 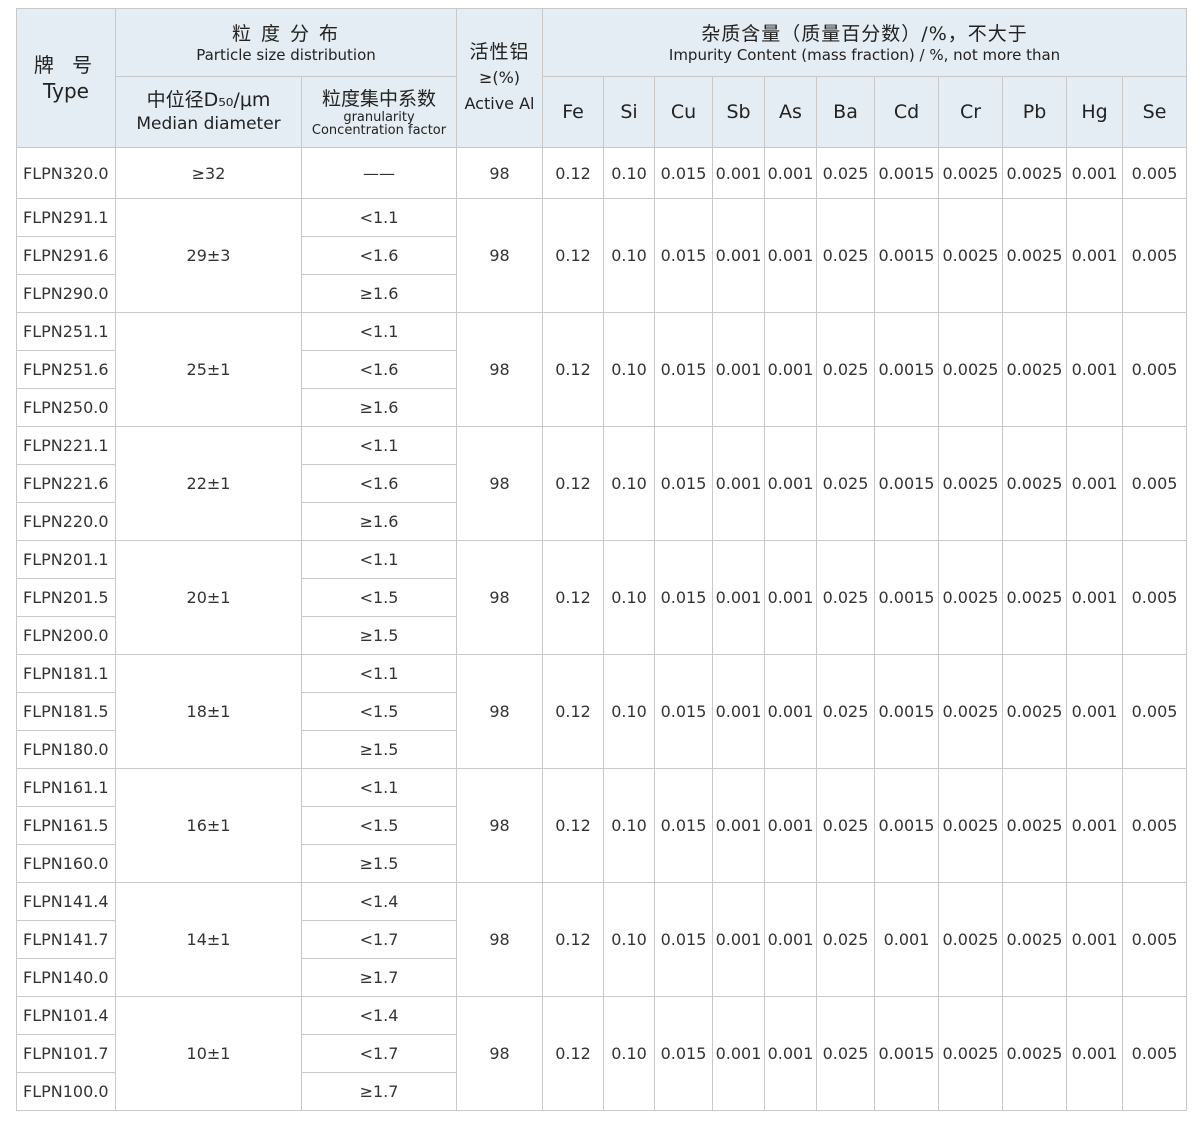 What do you see at coordinates (1154, 112) in the screenshot?
I see `element-header-se: Se` at bounding box center [1154, 112].